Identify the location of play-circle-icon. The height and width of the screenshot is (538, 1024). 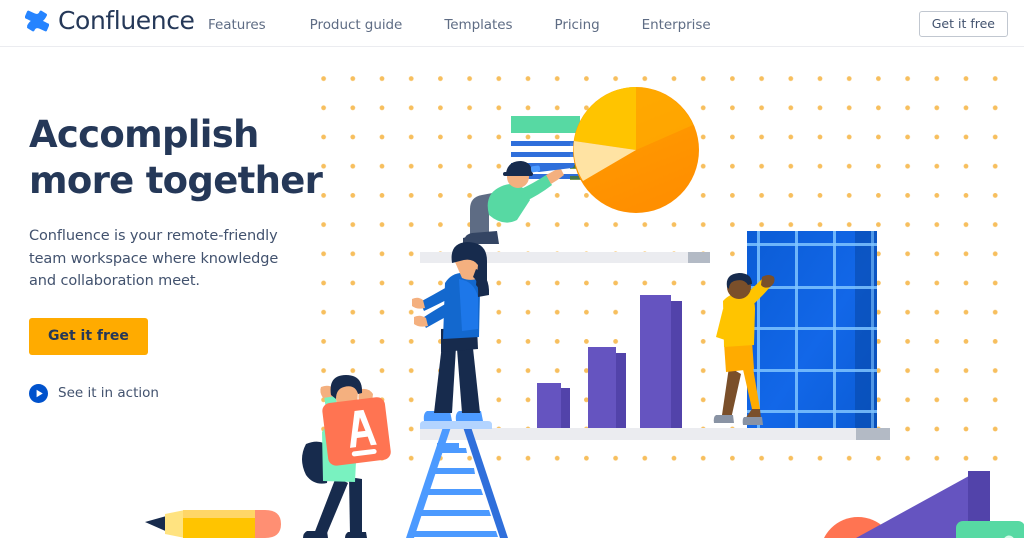
(38, 393).